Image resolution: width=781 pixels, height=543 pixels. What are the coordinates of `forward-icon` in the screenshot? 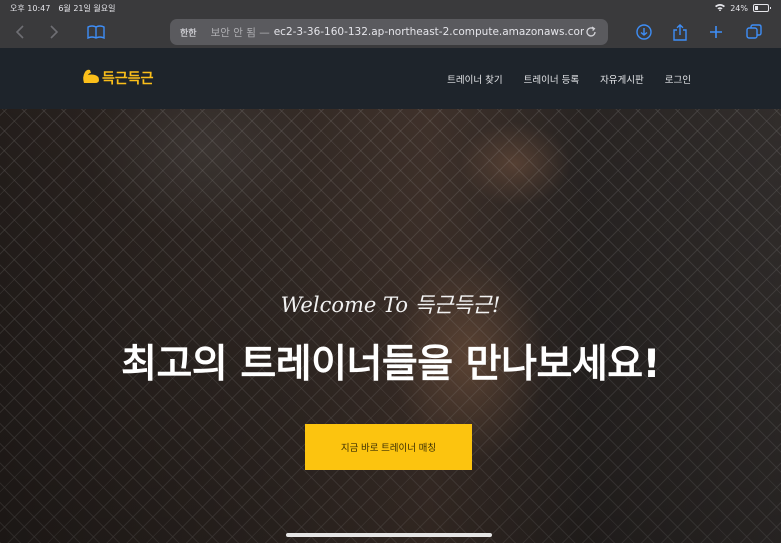 It's located at (54, 32).